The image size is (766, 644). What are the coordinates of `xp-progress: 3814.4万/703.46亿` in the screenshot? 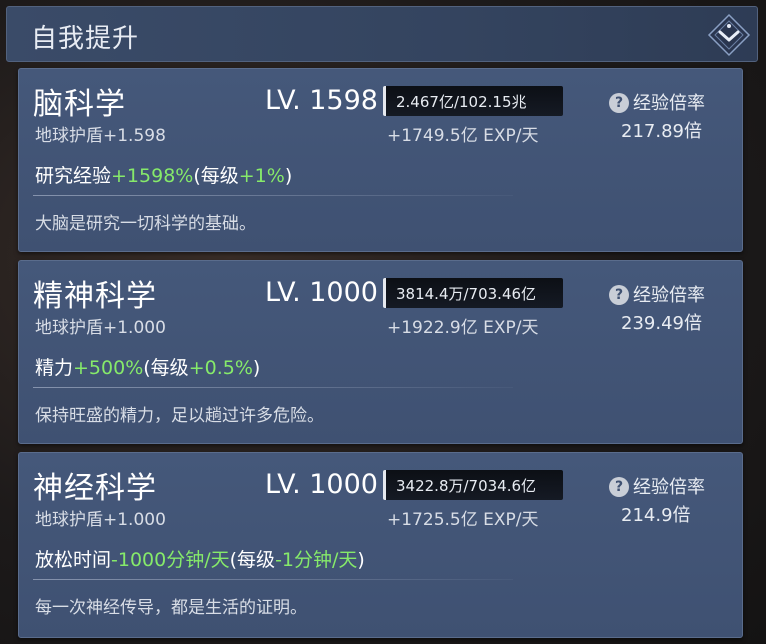 It's located at (473, 293).